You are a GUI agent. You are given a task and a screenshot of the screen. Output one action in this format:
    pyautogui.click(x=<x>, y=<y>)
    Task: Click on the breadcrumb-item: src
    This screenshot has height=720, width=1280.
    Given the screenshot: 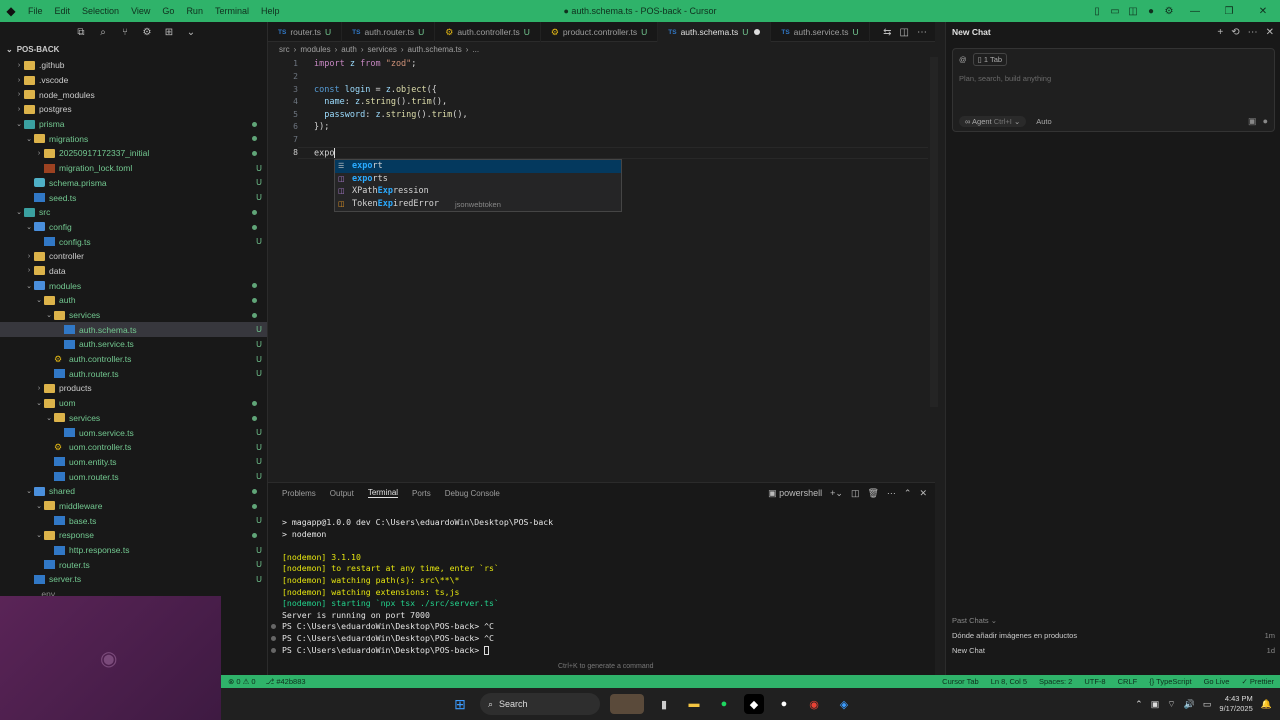 What is the action you would take?
    pyautogui.click(x=284, y=50)
    